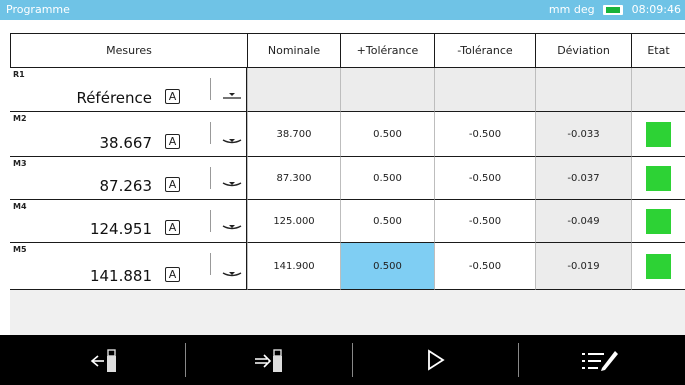 This screenshot has width=685, height=385. I want to click on units-label: mm deg, so click(571, 9).